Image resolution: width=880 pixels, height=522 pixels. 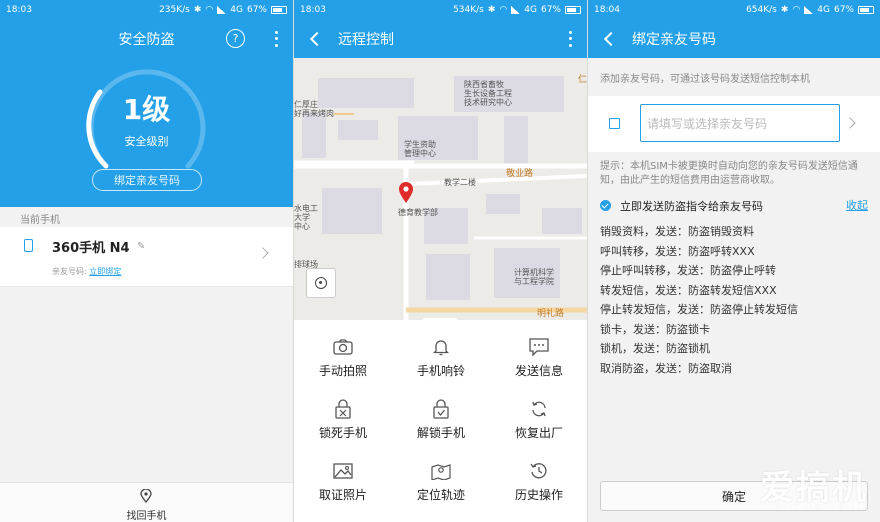 What do you see at coordinates (420, 149) in the screenshot?
I see `map-label-funding: 学生资助 管理中心` at bounding box center [420, 149].